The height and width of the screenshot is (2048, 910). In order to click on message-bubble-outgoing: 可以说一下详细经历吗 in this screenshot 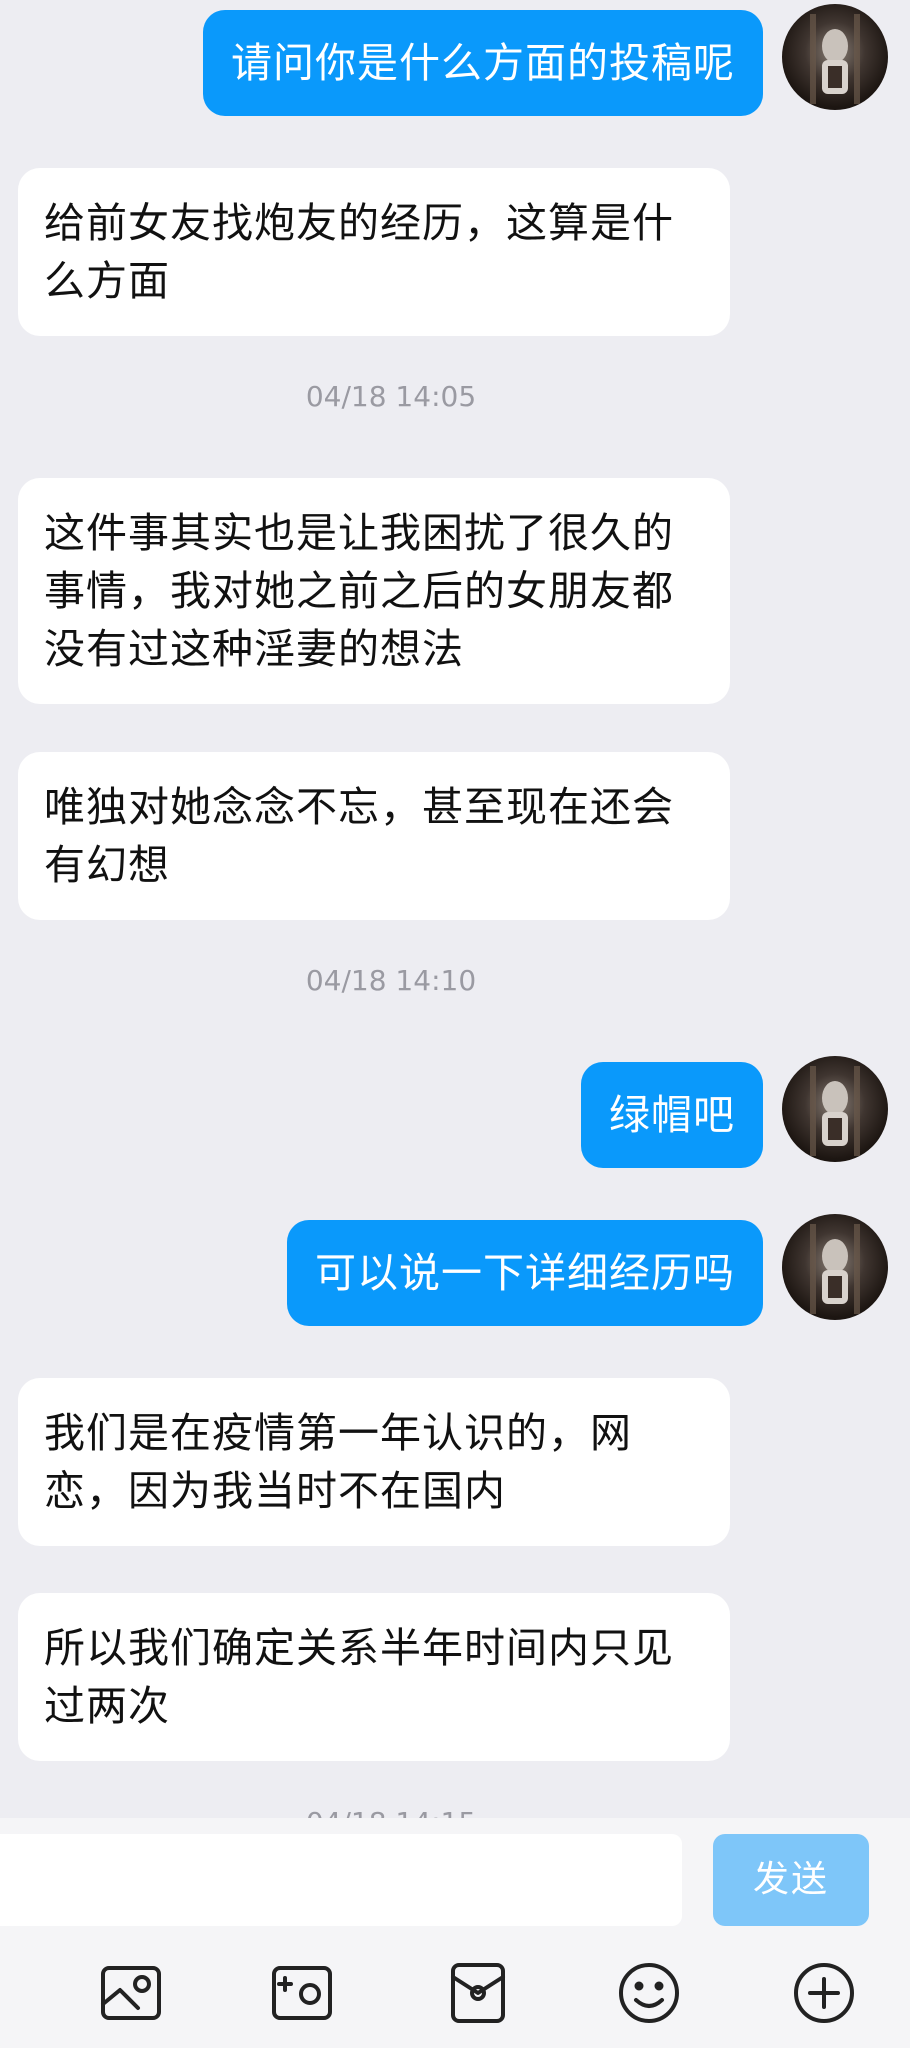, I will do `click(525, 1273)`.